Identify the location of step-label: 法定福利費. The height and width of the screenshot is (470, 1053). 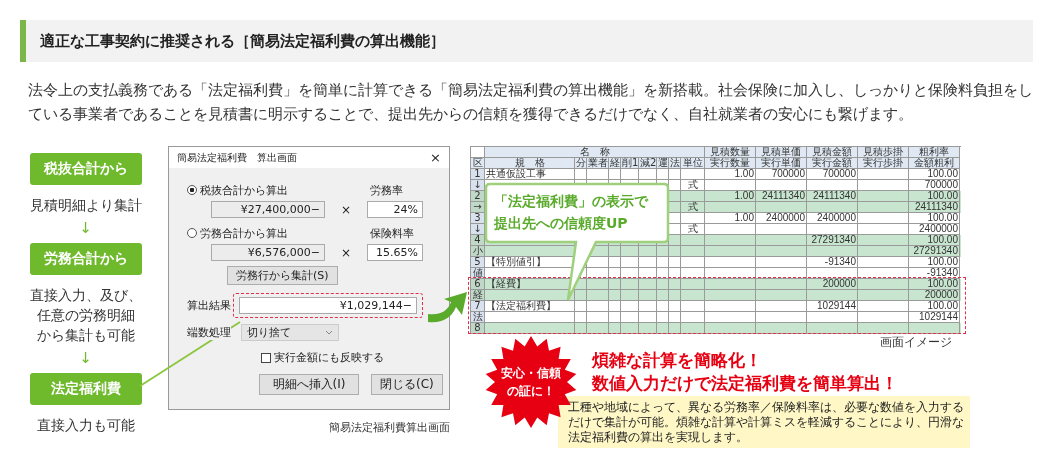
(85, 389).